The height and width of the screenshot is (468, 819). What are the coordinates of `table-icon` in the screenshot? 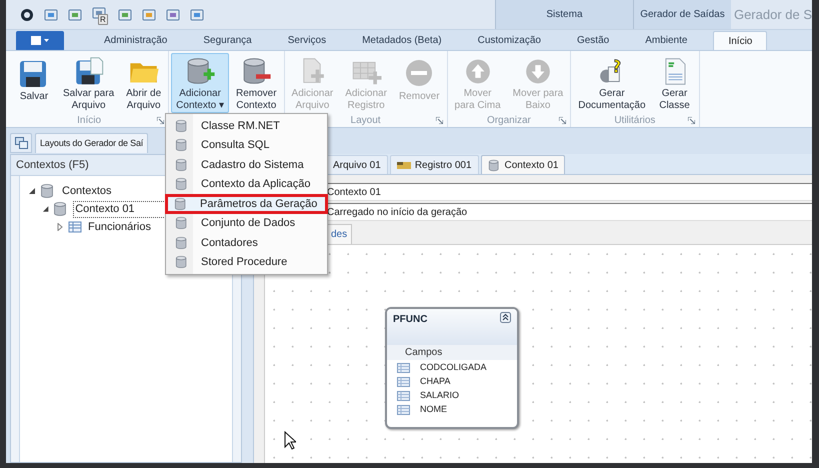 It's located at (75, 227).